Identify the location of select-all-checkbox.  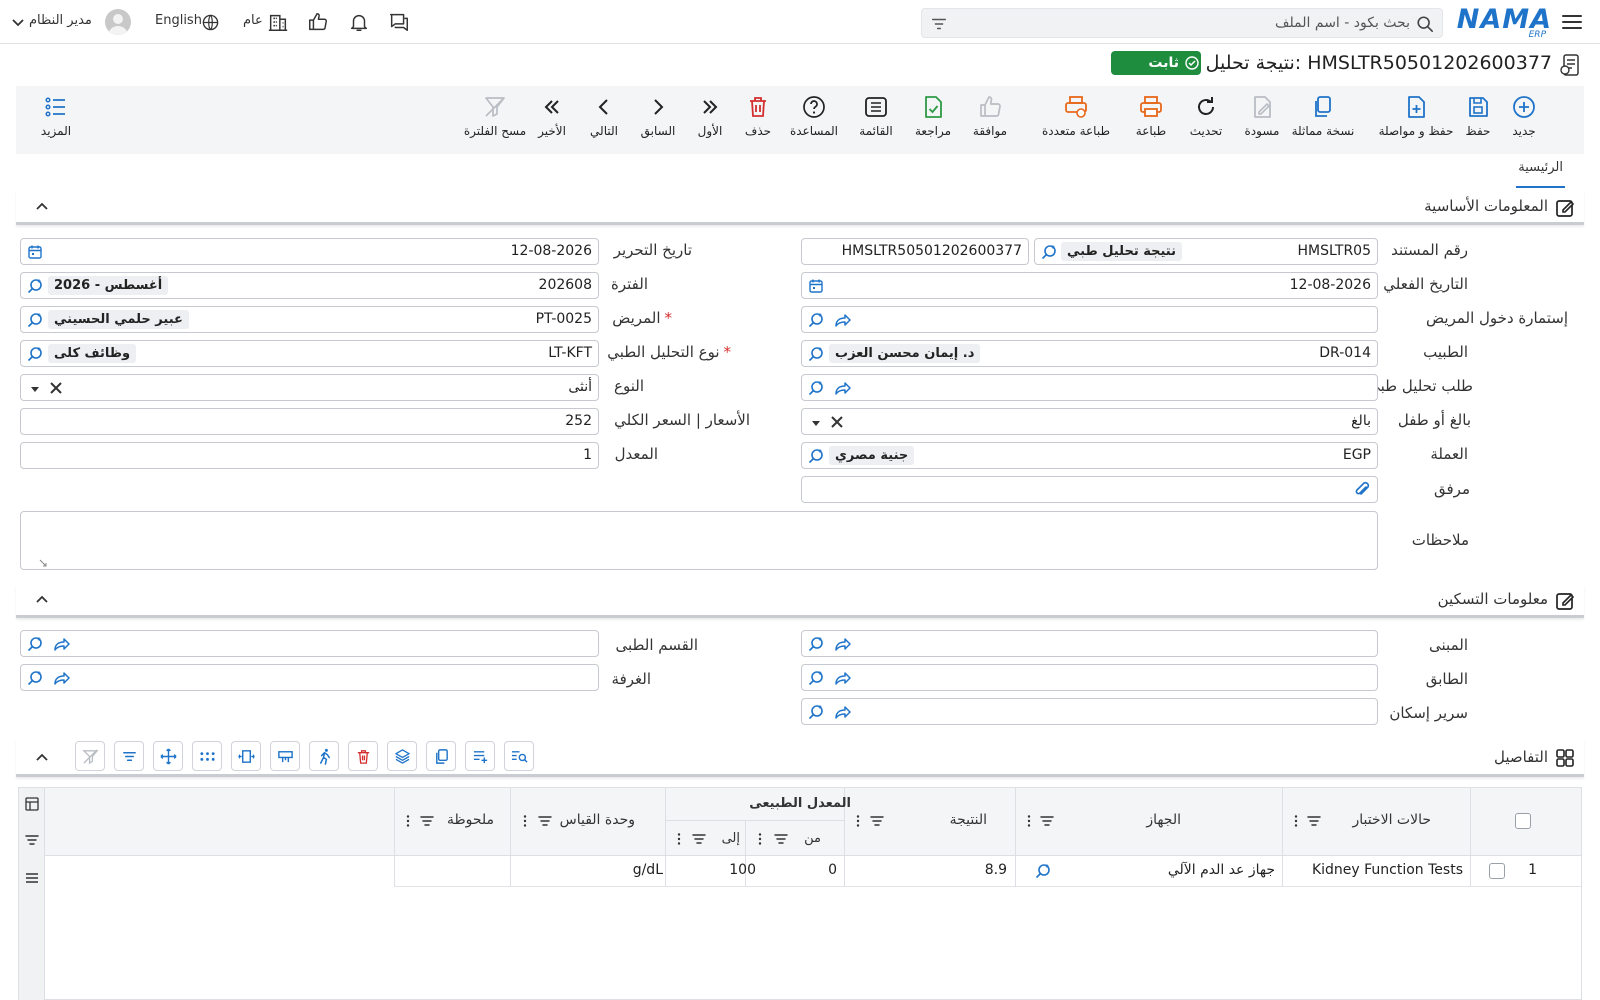
(1523, 821).